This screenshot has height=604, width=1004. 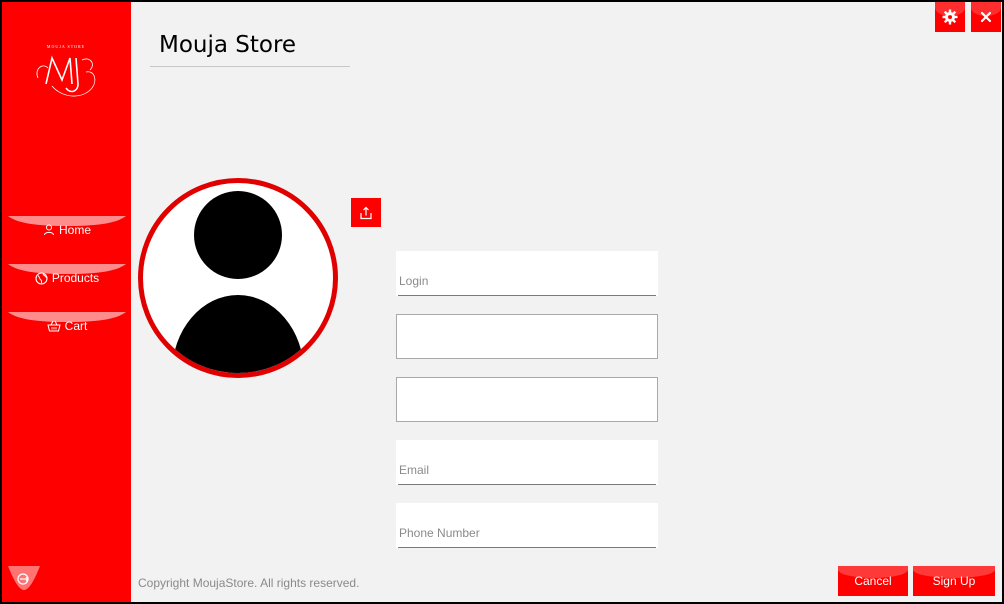 I want to click on cancel-button-label: Cancel, so click(x=873, y=581).